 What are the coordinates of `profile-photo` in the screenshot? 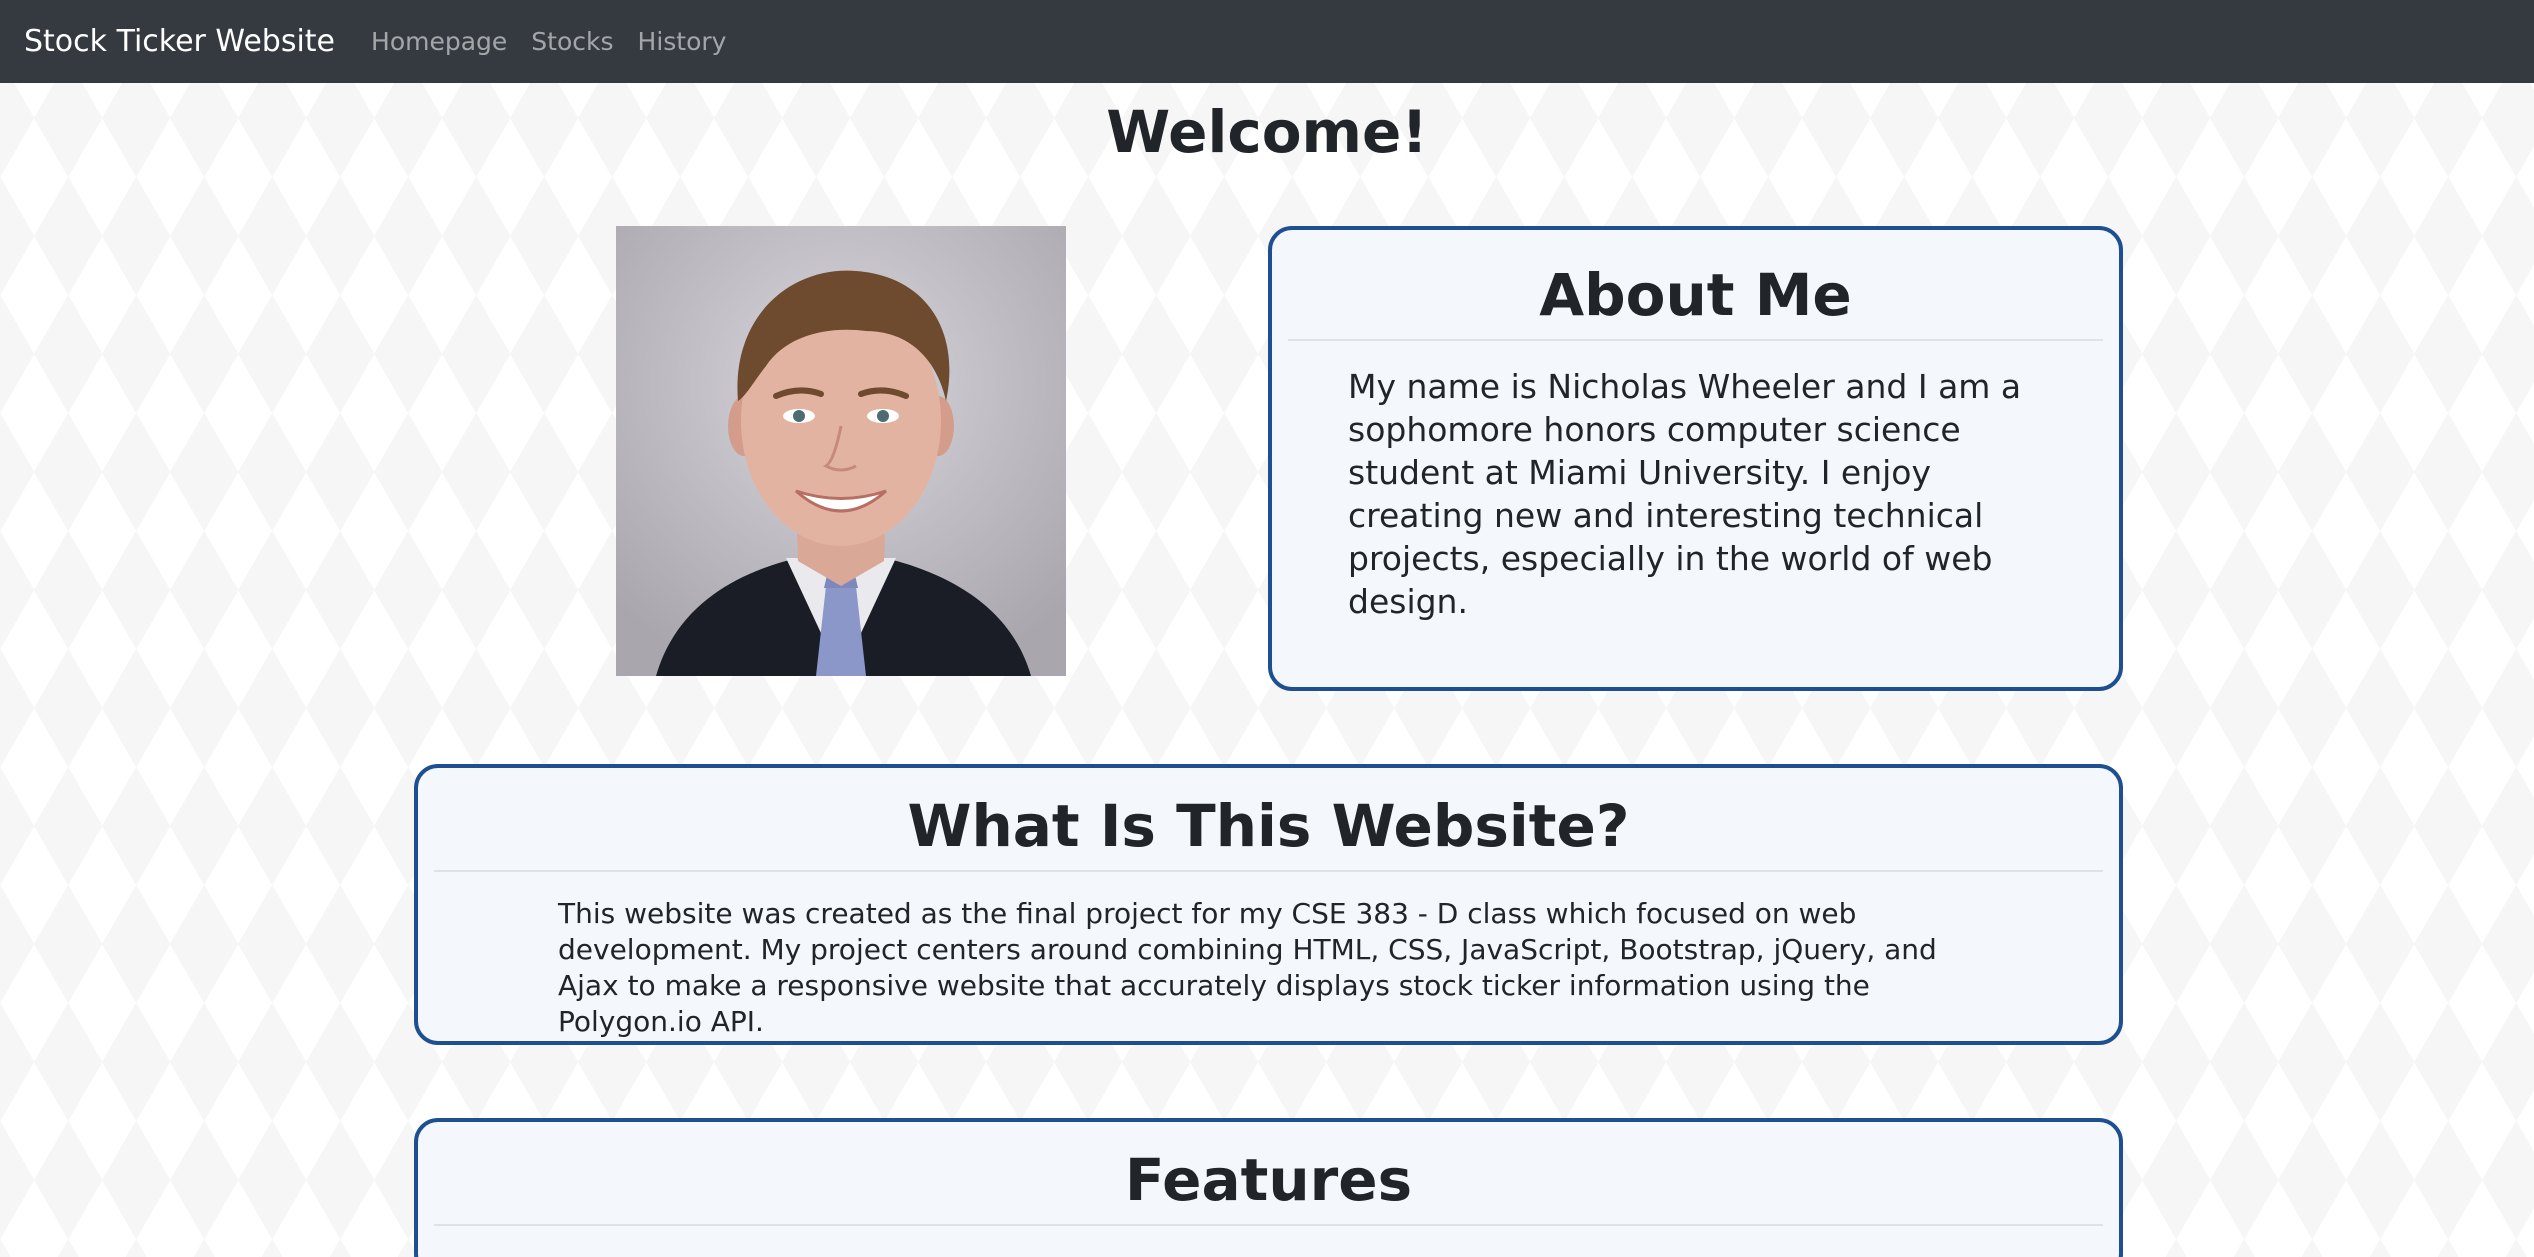 It's located at (841, 451).